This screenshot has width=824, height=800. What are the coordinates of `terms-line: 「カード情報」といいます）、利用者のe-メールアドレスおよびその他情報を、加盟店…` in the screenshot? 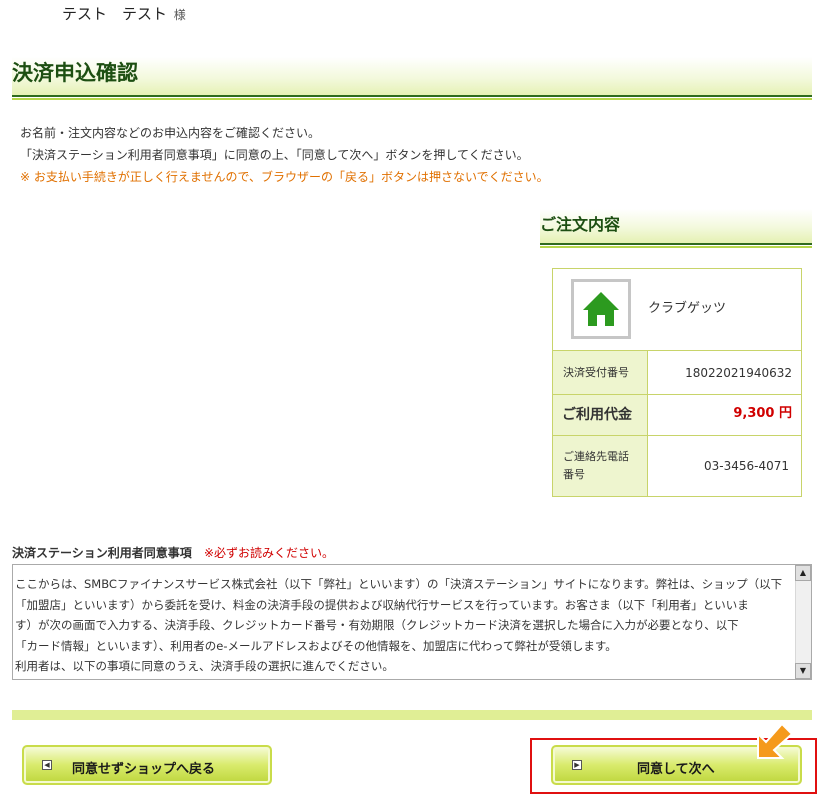 It's located at (316, 645).